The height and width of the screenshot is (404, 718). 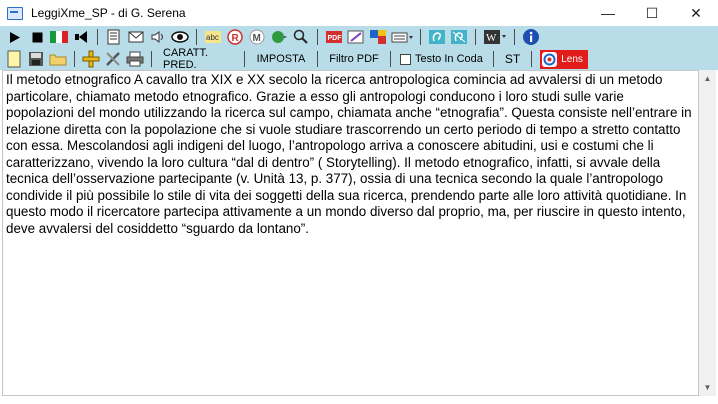 I want to click on cross-tool-icon, so click(x=91, y=59).